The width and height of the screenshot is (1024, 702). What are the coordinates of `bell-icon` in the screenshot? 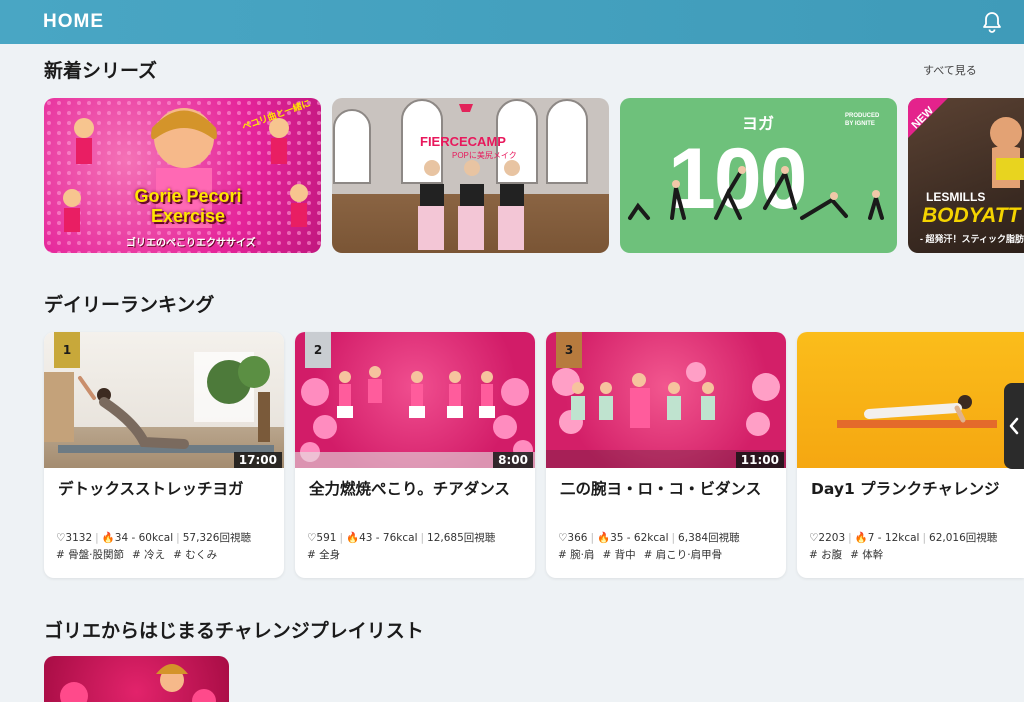 It's located at (992, 22).